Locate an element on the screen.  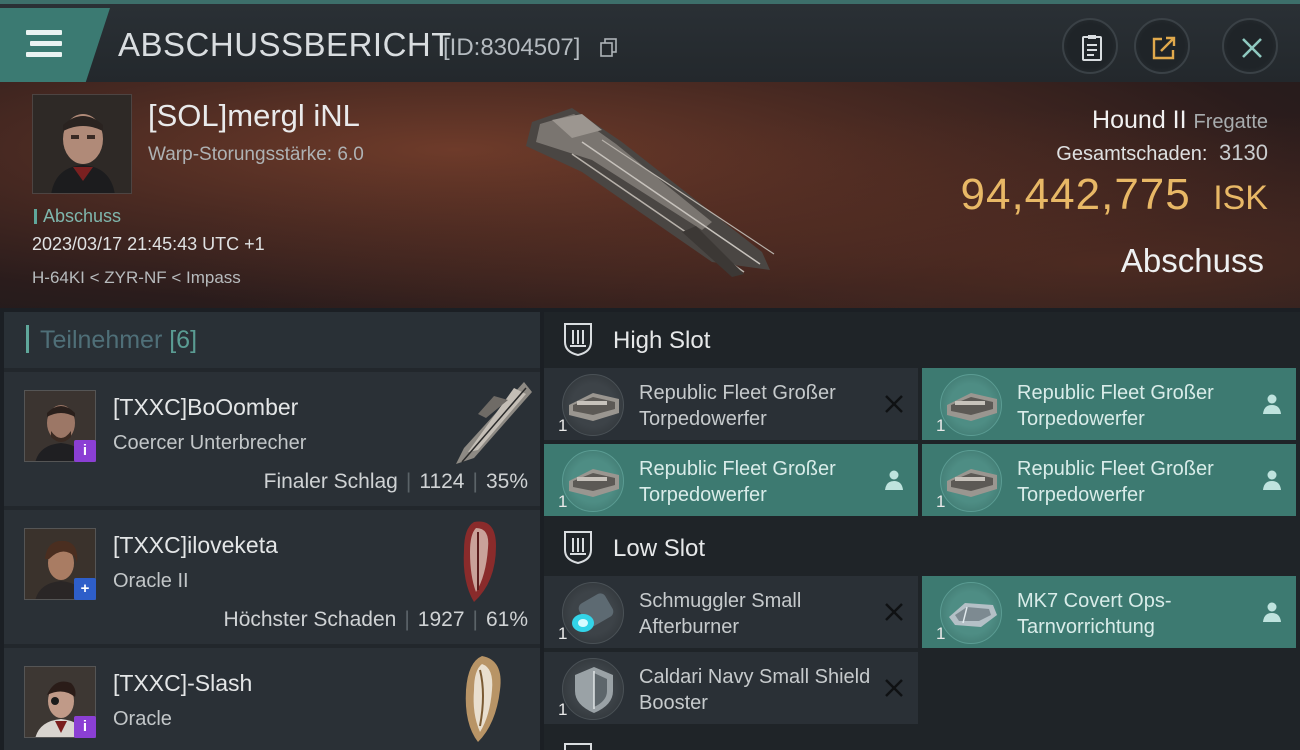
participants-header: Teilnehmer [6] is located at coordinates (272, 340).